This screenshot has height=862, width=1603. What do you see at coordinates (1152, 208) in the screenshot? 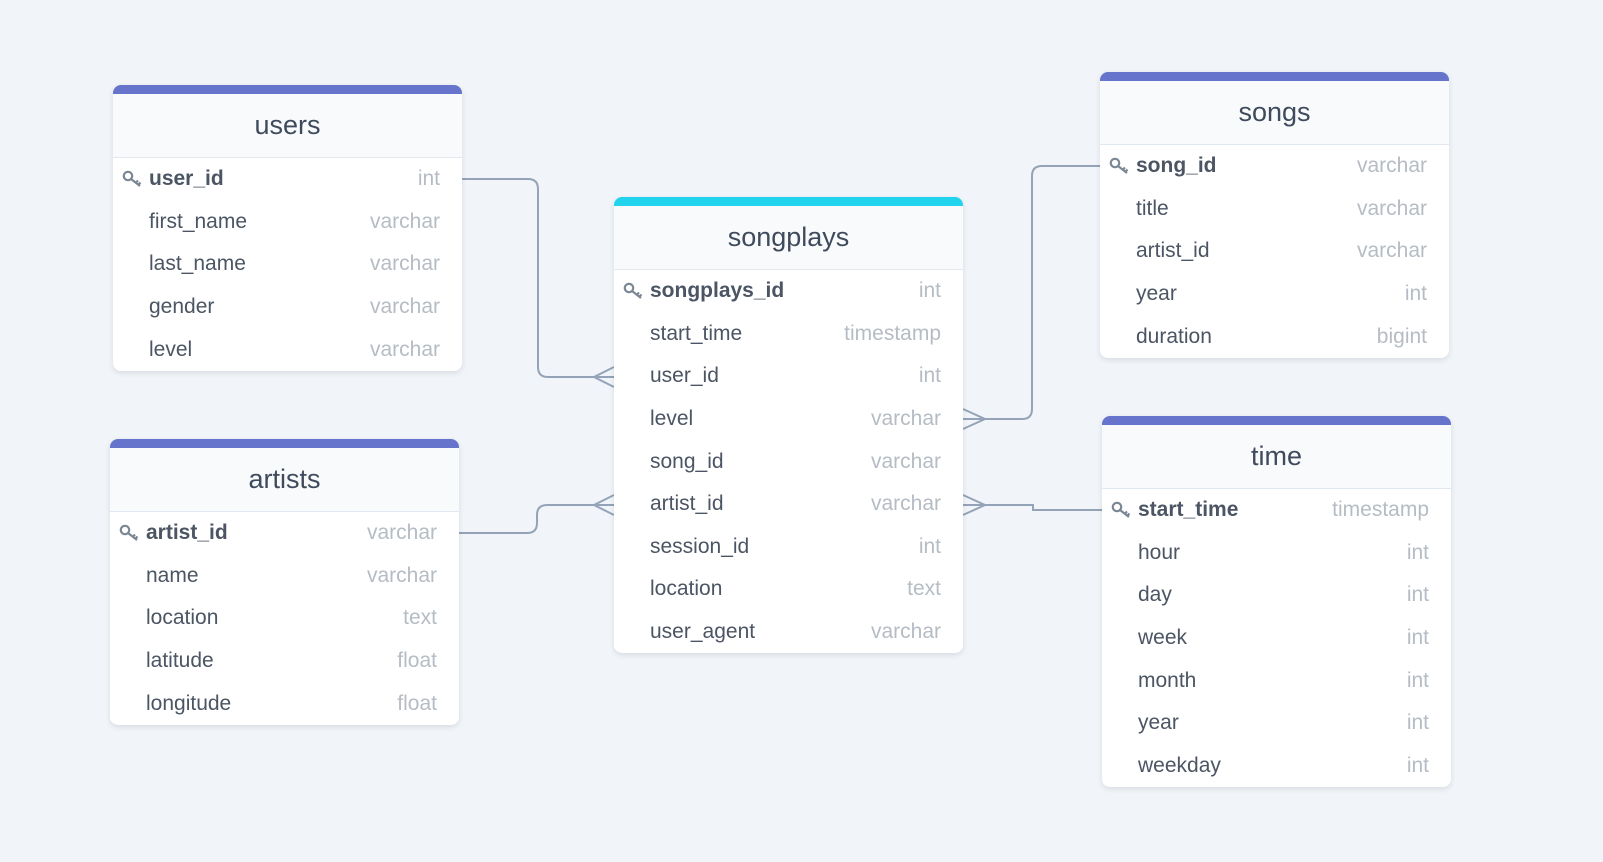
I see `column-name: title` at bounding box center [1152, 208].